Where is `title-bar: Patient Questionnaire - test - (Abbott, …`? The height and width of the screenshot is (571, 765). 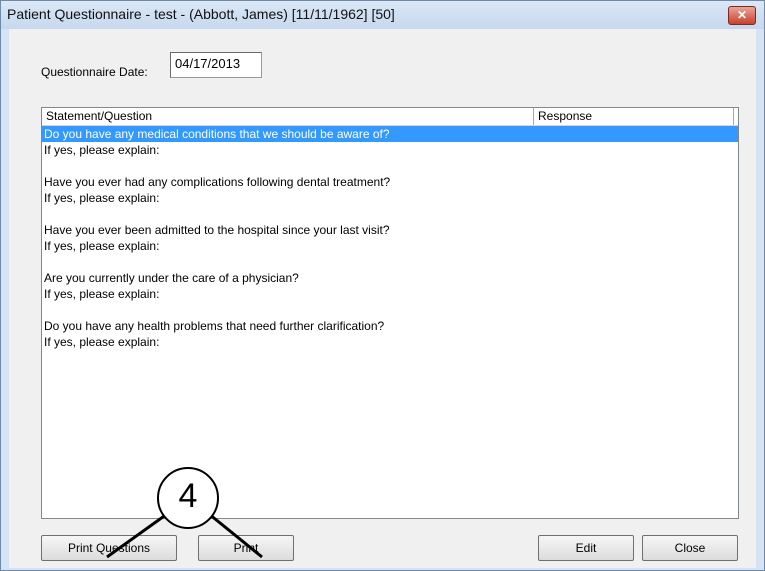 title-bar: Patient Questionnaire - test - (Abbott, … is located at coordinates (382, 15).